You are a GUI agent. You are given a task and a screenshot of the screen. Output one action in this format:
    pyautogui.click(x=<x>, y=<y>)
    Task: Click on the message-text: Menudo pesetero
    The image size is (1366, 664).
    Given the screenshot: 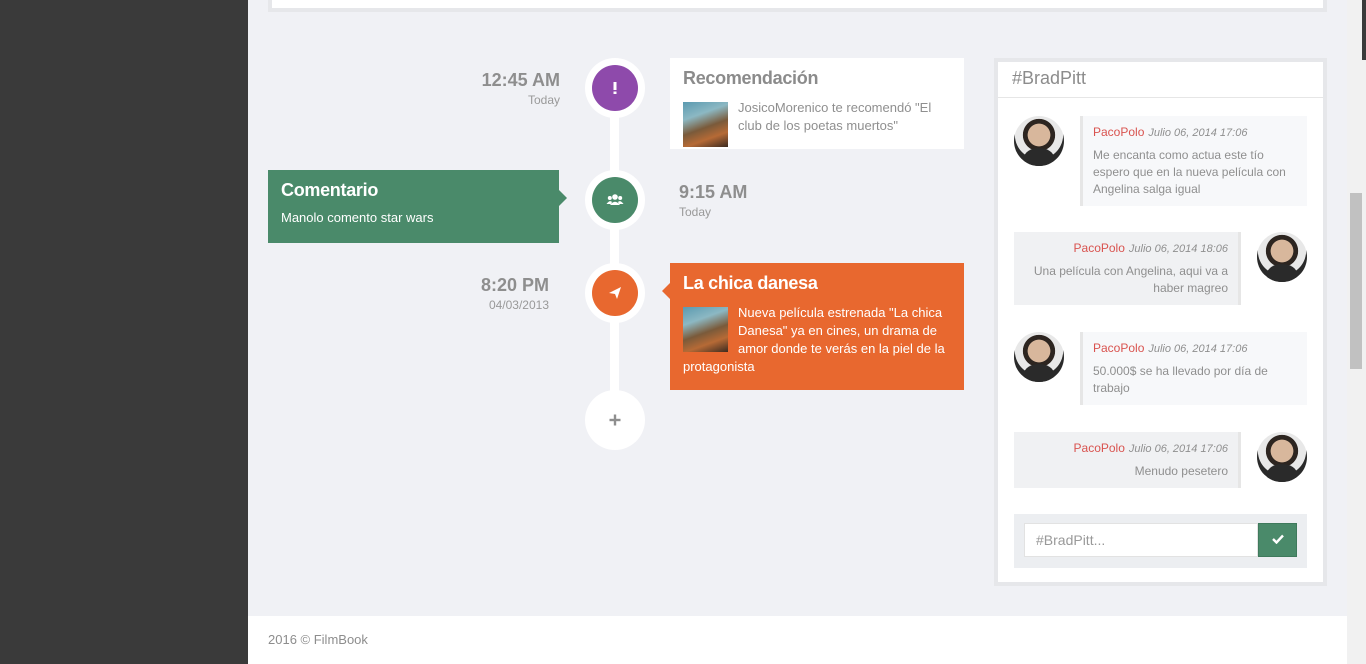 What is the action you would take?
    pyautogui.click(x=1181, y=471)
    